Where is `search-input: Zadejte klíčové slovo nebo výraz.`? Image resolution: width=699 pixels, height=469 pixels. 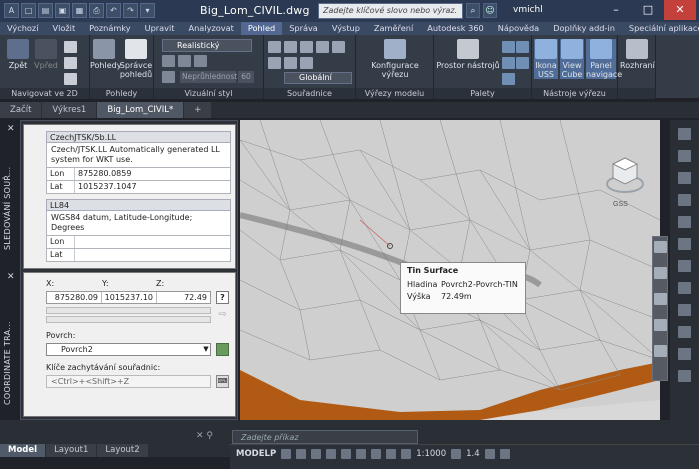
search-input: Zadejte klíčové slovo nebo výraz. is located at coordinates (390, 11).